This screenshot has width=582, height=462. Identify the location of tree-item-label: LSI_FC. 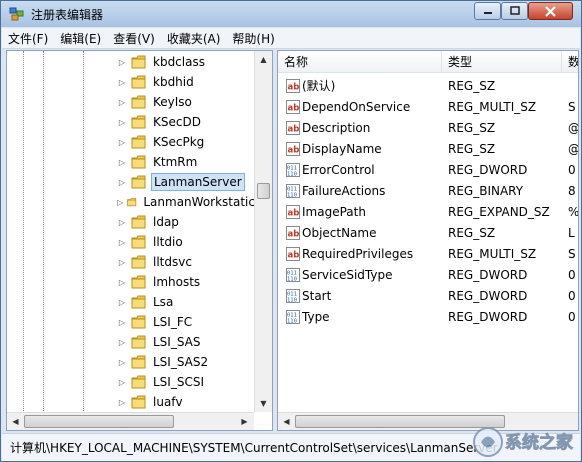
(173, 322).